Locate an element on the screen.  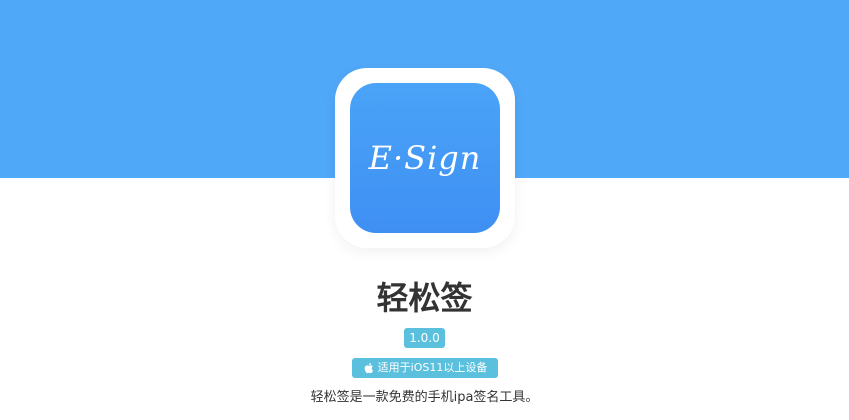
compatibility-badge: 适用于iOS11以上设备 is located at coordinates (425, 368).